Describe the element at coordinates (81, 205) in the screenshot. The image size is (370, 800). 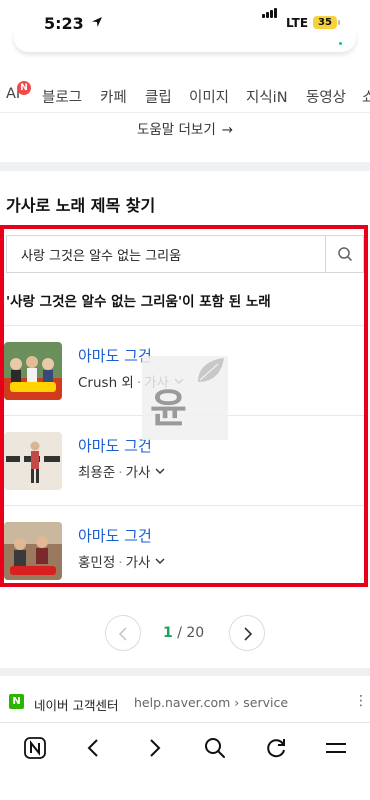
I see `section-title: 가사로 노래 제목 찾기` at that location.